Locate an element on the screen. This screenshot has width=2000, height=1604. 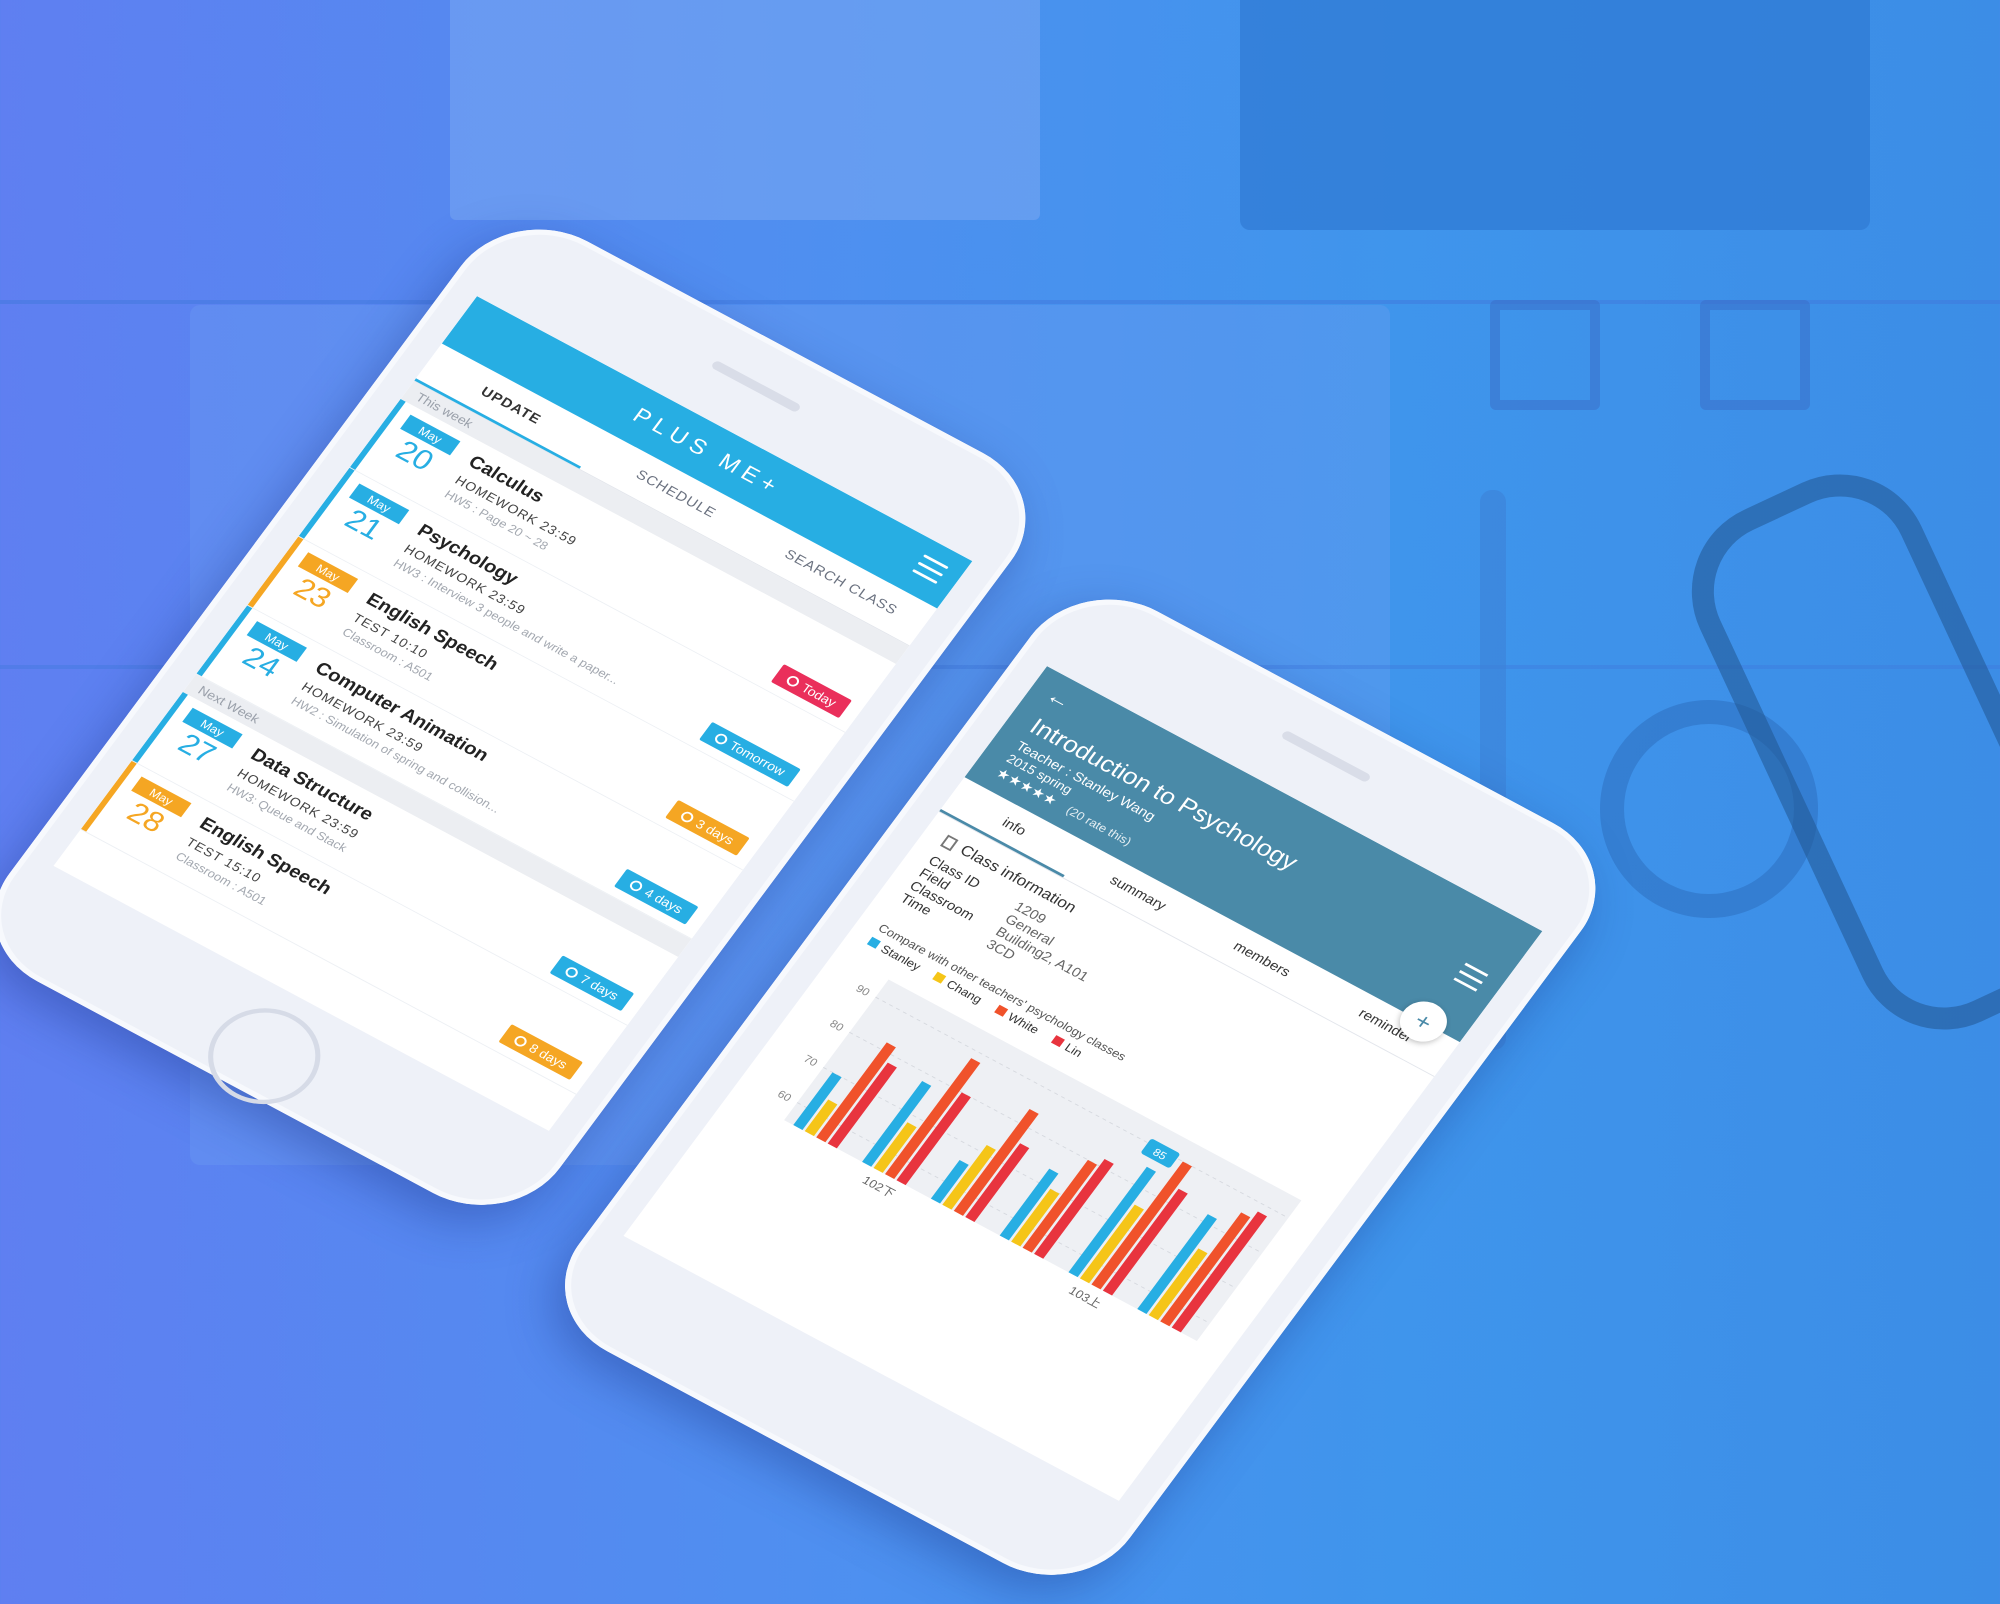
due-badge-text: 4 days is located at coordinates (664, 901).